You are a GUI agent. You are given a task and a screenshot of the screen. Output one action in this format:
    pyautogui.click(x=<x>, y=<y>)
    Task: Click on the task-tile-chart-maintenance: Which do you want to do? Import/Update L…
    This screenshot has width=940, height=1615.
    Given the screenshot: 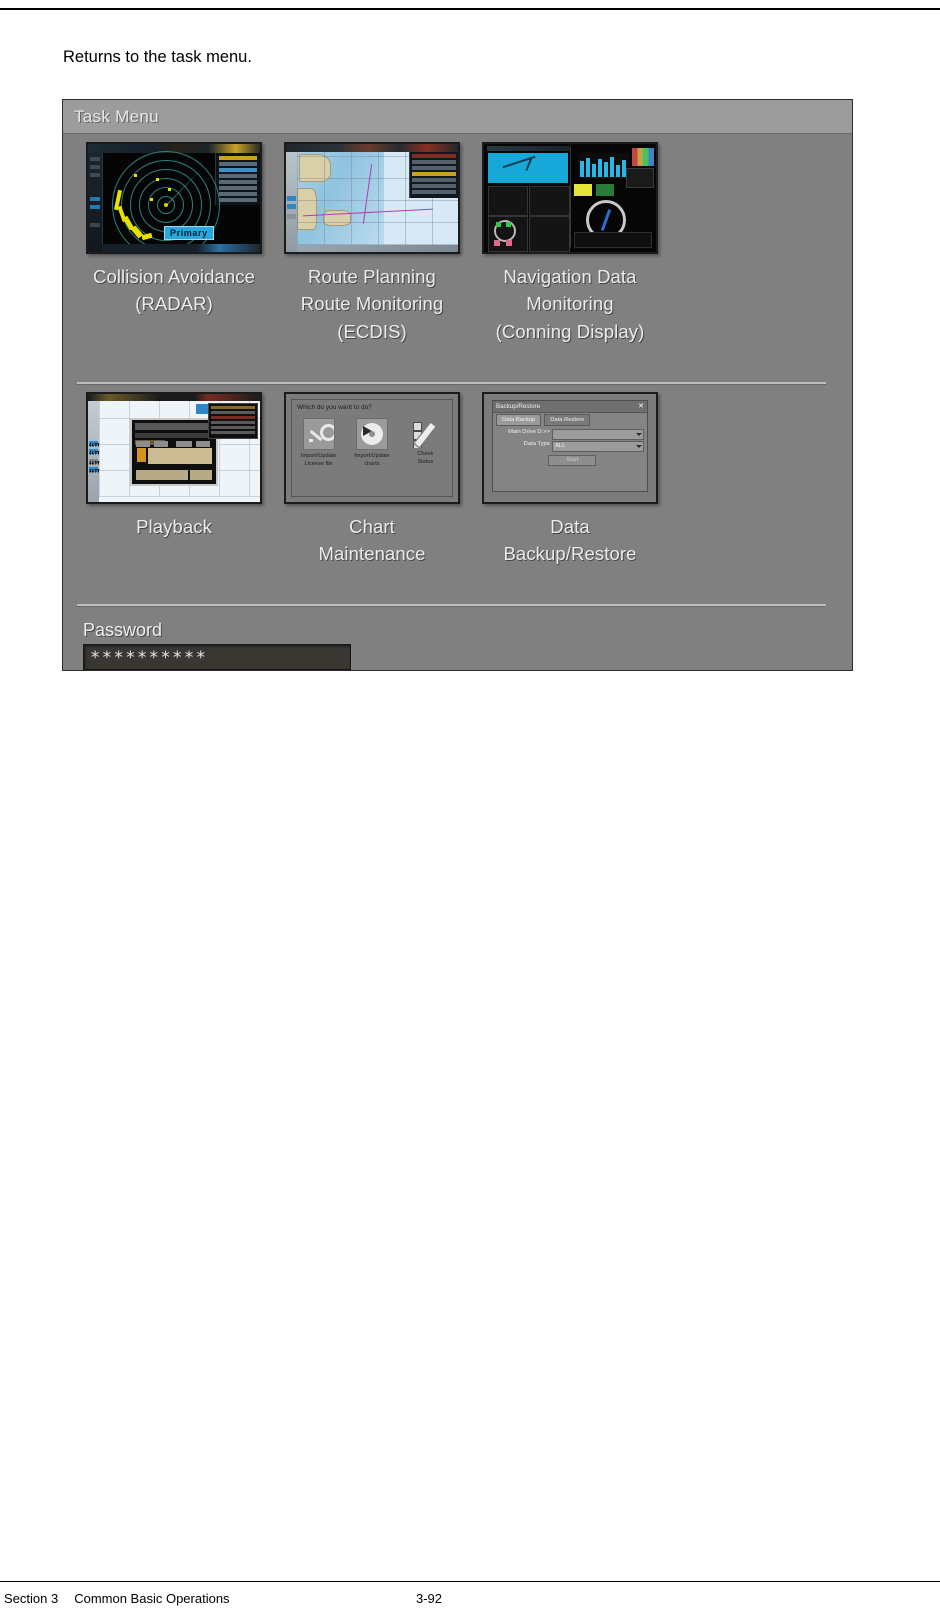 What is the action you would take?
    pyautogui.click(x=372, y=480)
    